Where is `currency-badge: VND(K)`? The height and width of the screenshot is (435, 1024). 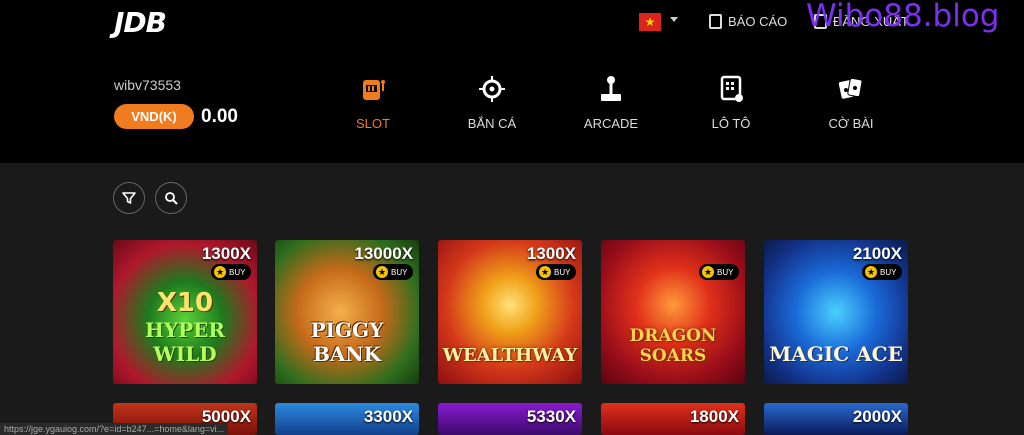 currency-badge: VND(K) is located at coordinates (154, 116).